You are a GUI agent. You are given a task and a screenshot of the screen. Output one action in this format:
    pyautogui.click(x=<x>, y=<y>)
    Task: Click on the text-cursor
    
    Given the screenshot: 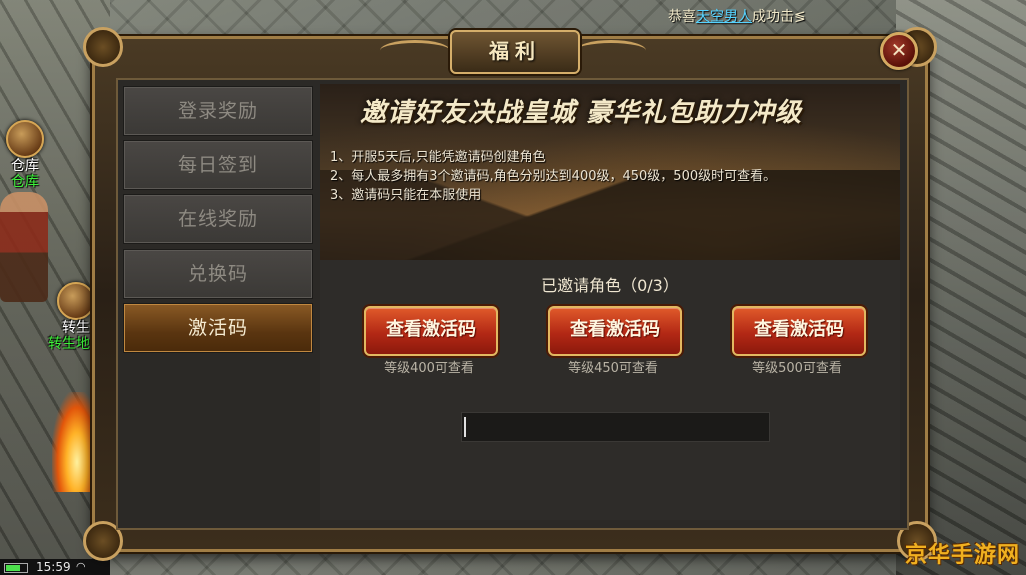 What is the action you would take?
    pyautogui.click(x=465, y=427)
    